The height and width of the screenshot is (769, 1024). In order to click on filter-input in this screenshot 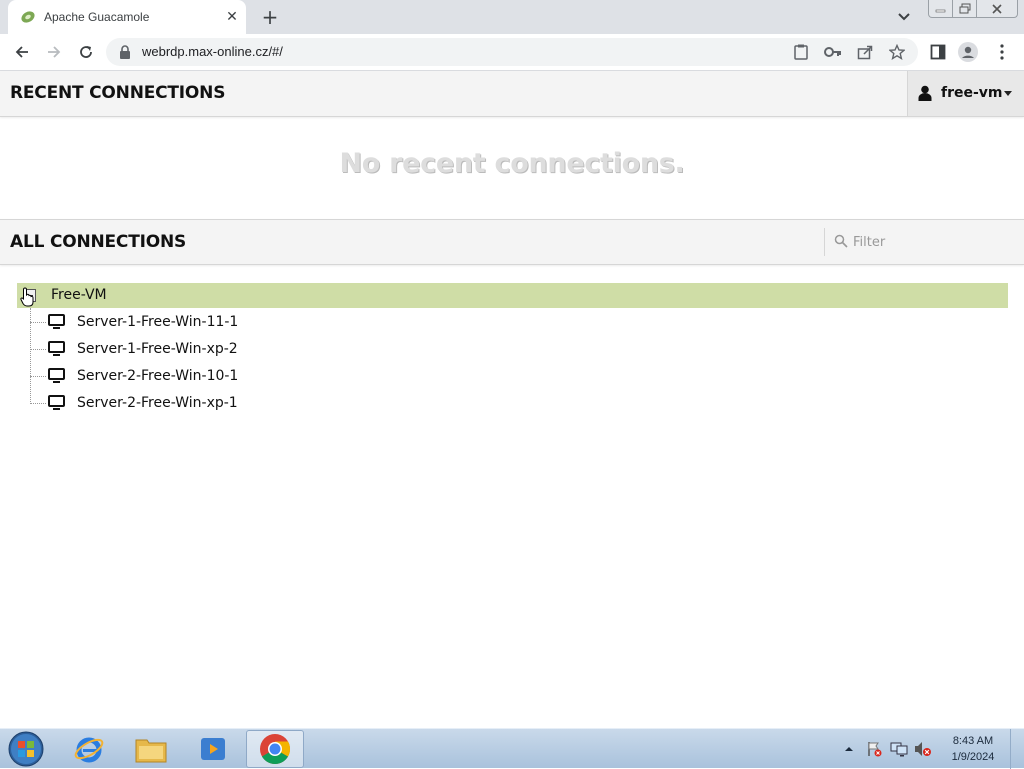, I will do `click(935, 242)`.